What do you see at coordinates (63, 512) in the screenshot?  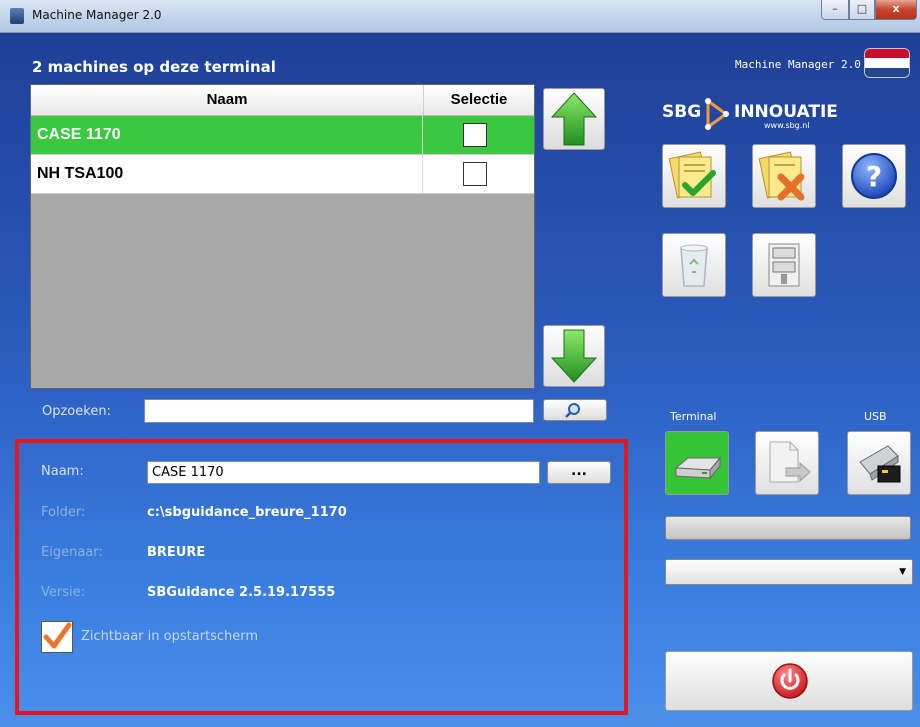 I see `folder-label: Folder:` at bounding box center [63, 512].